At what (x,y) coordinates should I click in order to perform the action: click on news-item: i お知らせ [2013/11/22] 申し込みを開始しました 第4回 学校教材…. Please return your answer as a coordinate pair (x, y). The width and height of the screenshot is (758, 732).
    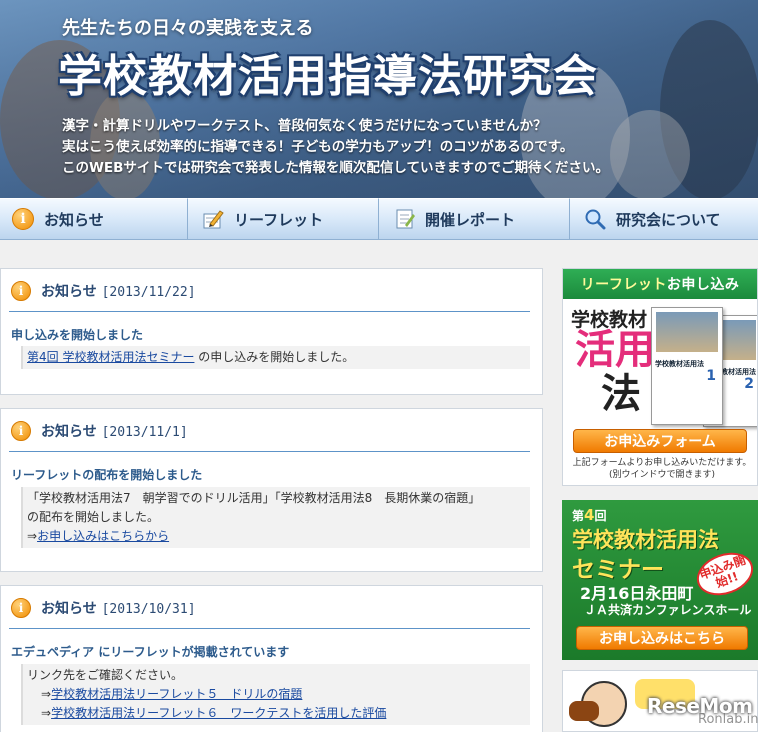
    Looking at the image, I should click on (271, 331).